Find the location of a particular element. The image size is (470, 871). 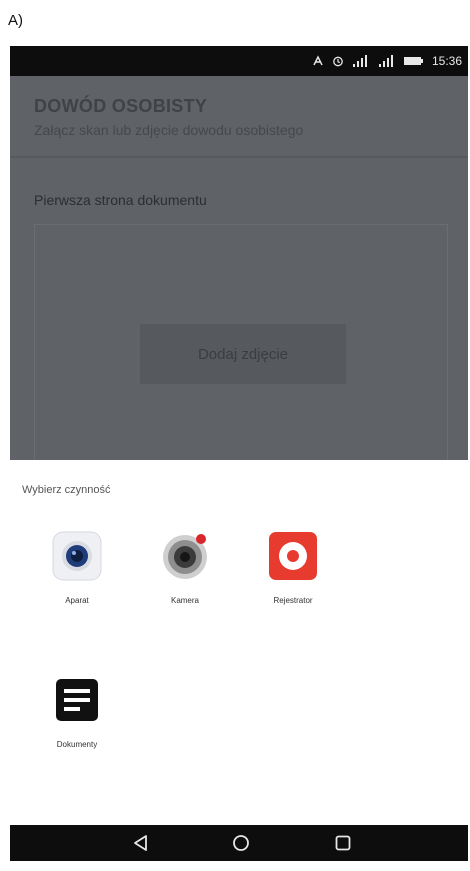

app-label: Dokumenty is located at coordinates (77, 744).